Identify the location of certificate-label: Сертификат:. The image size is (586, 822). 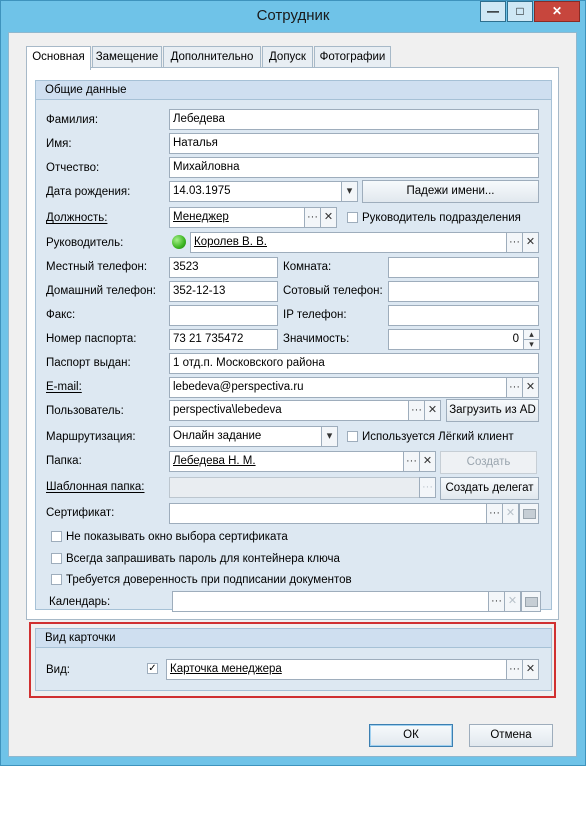
(80, 513).